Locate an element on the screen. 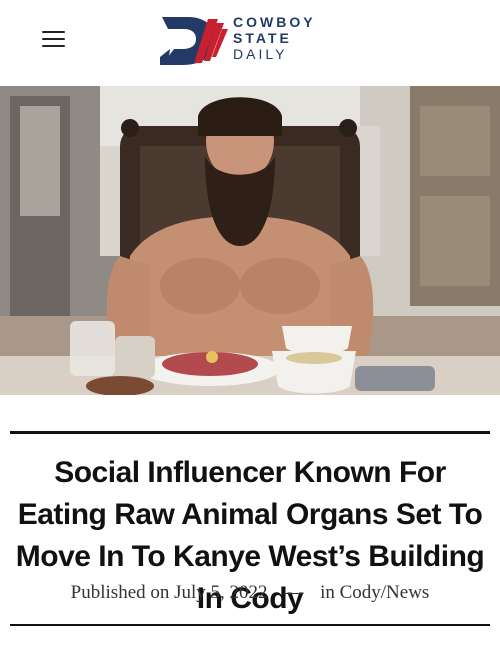 This screenshot has width=500, height=650. site-logo: COWBOY STATE DAILY is located at coordinates (253, 40).